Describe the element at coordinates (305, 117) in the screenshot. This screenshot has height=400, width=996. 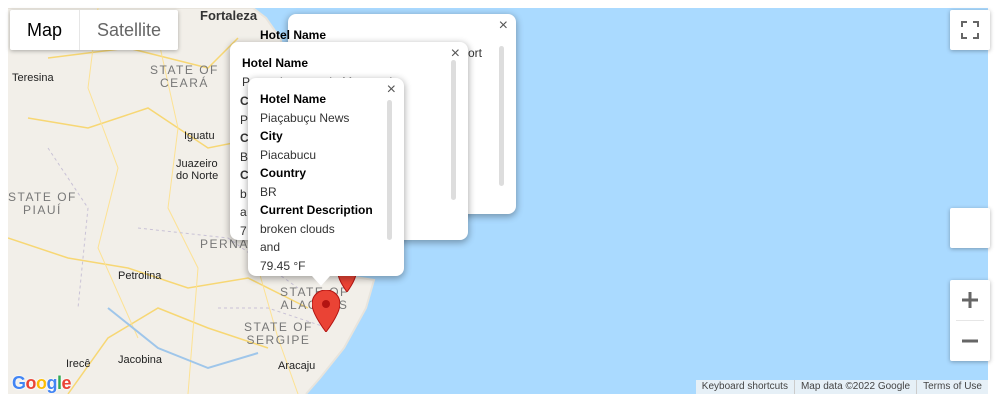
I see `hotel-value: Piaçabuçu News` at that location.